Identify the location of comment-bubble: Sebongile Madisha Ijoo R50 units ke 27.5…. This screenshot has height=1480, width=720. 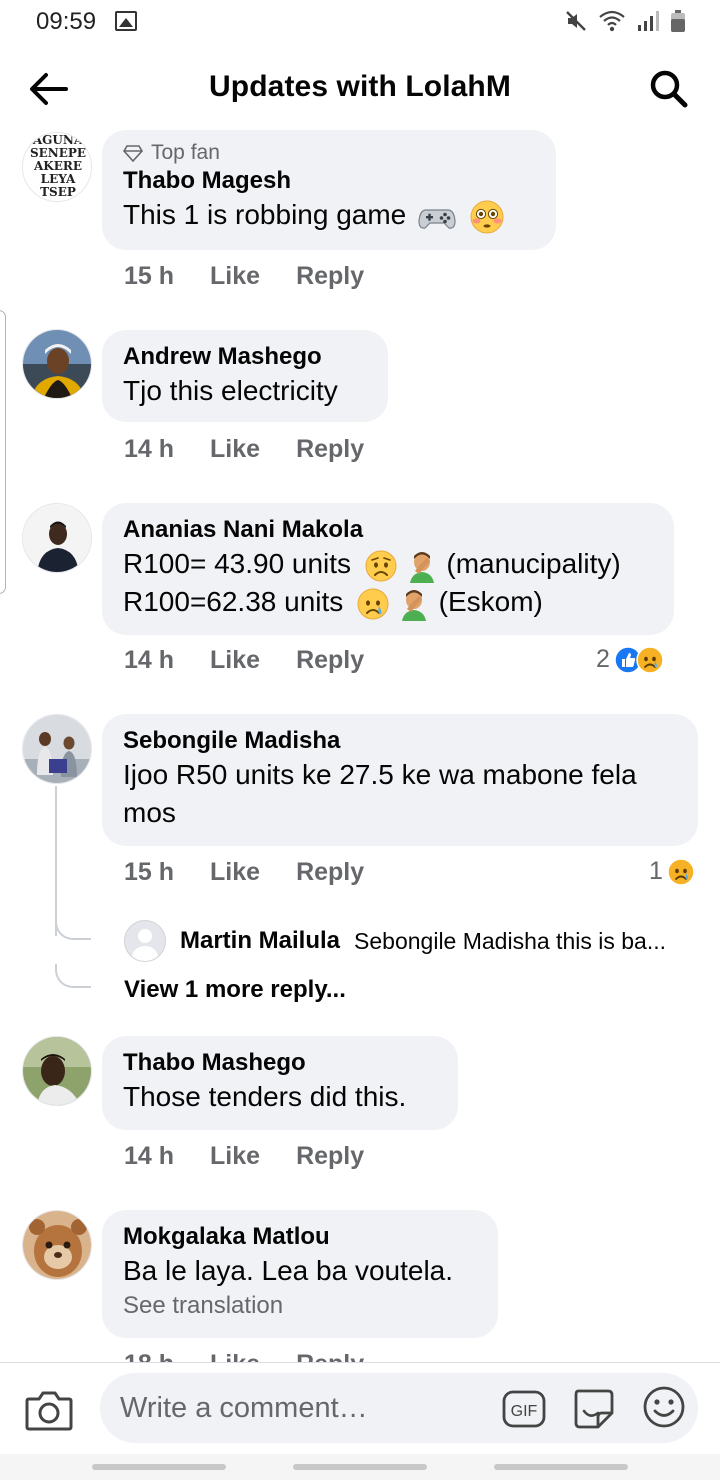
(400, 780).